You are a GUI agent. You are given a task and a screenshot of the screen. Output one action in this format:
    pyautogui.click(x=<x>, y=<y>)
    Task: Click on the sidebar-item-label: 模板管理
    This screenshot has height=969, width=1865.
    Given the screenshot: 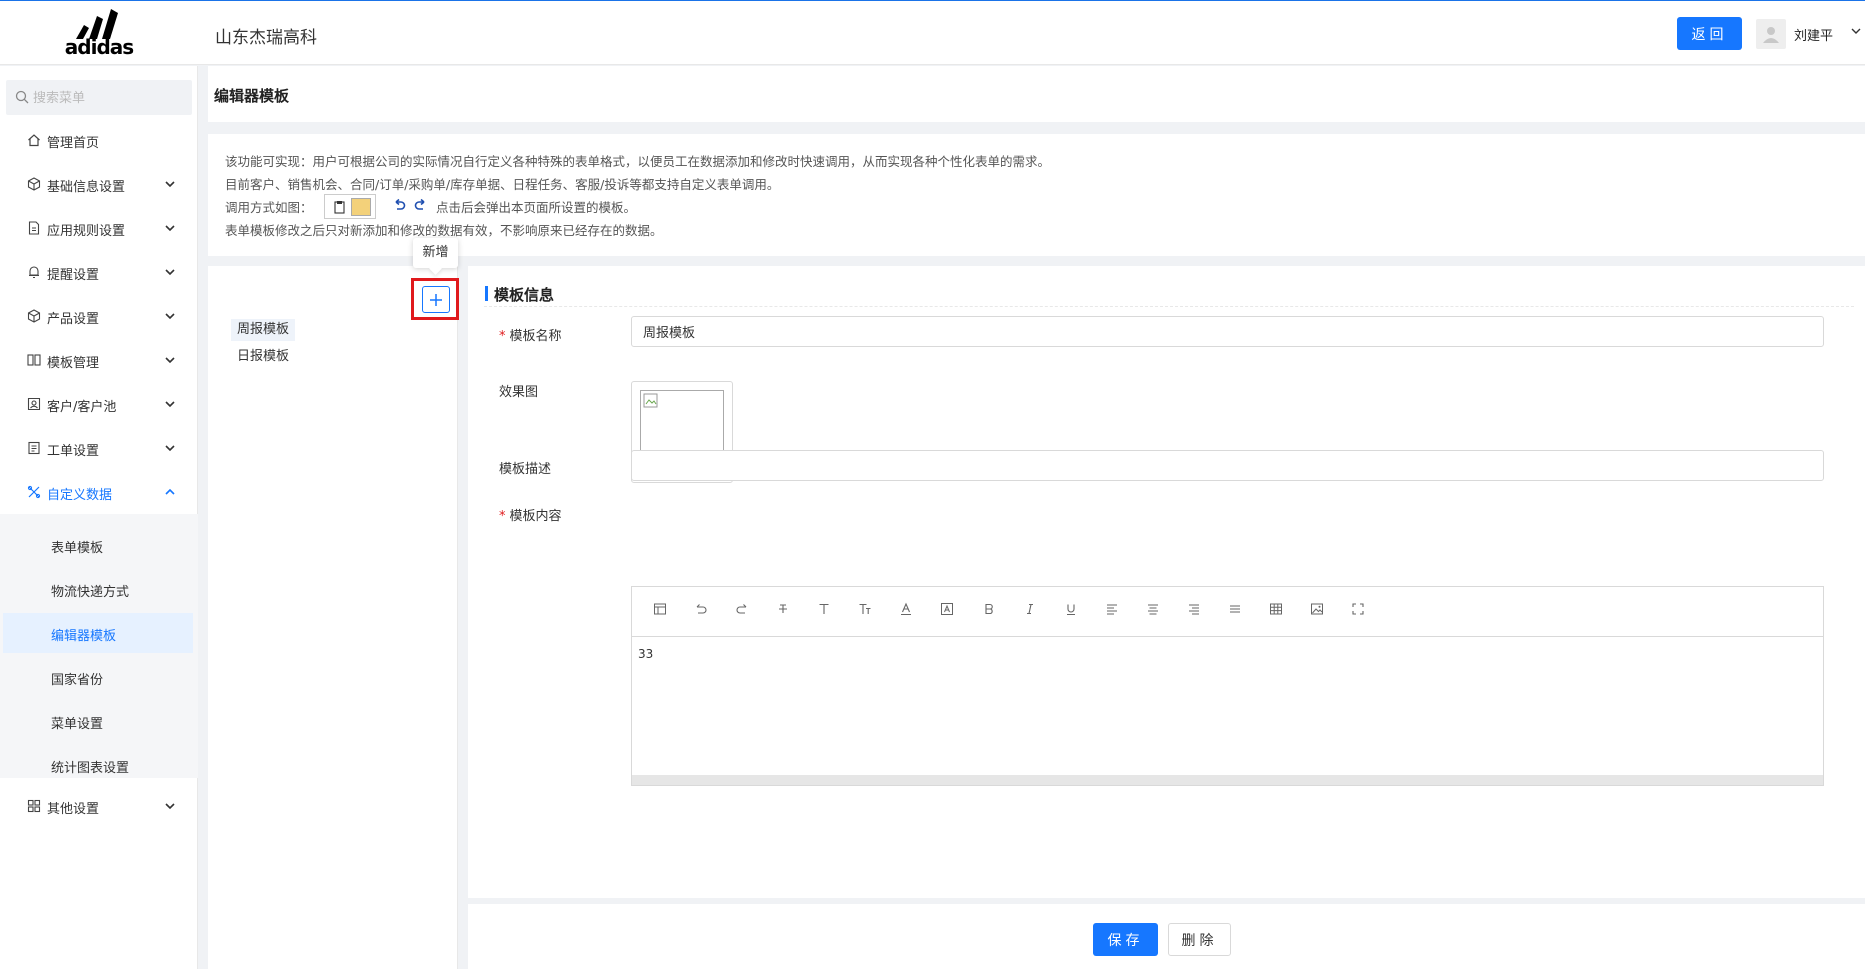 What is the action you would take?
    pyautogui.click(x=73, y=363)
    